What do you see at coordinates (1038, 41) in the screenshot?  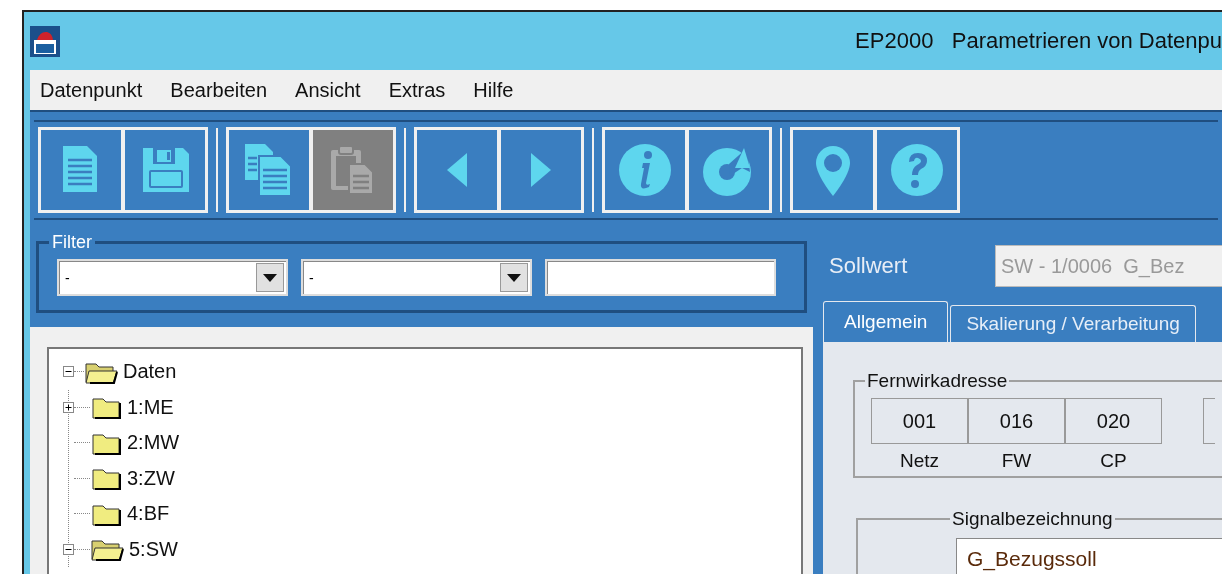 I see `window-title: EP2000 Parametrieren von Datenpu` at bounding box center [1038, 41].